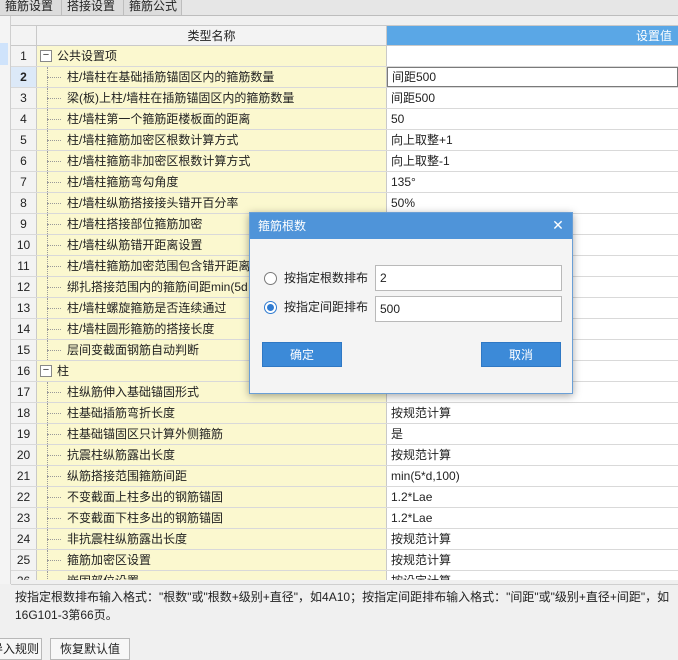 This screenshot has width=678, height=660. I want to click on row-number: 11, so click(24, 266).